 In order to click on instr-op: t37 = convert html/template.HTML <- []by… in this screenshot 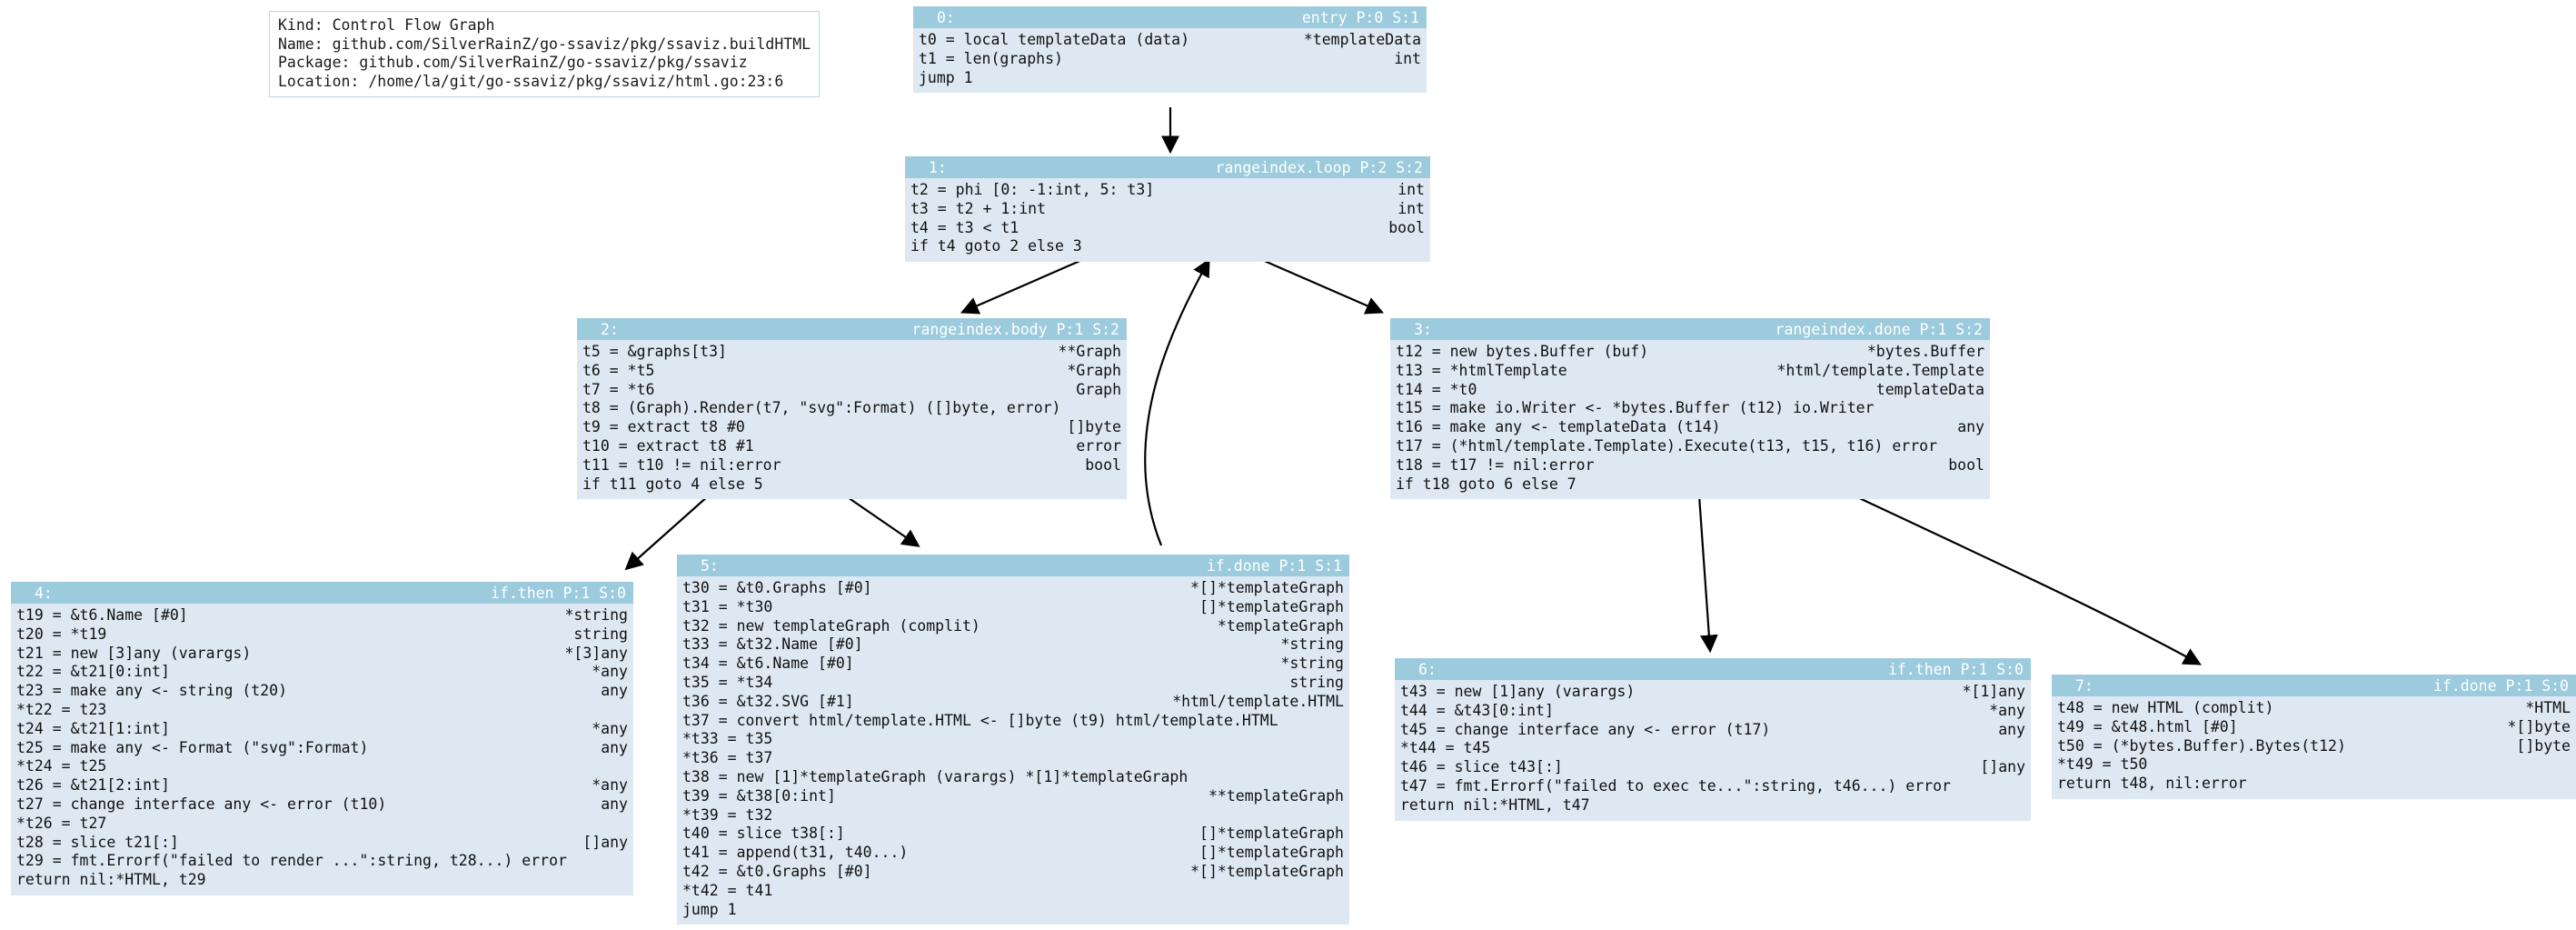, I will do `click(980, 720)`.